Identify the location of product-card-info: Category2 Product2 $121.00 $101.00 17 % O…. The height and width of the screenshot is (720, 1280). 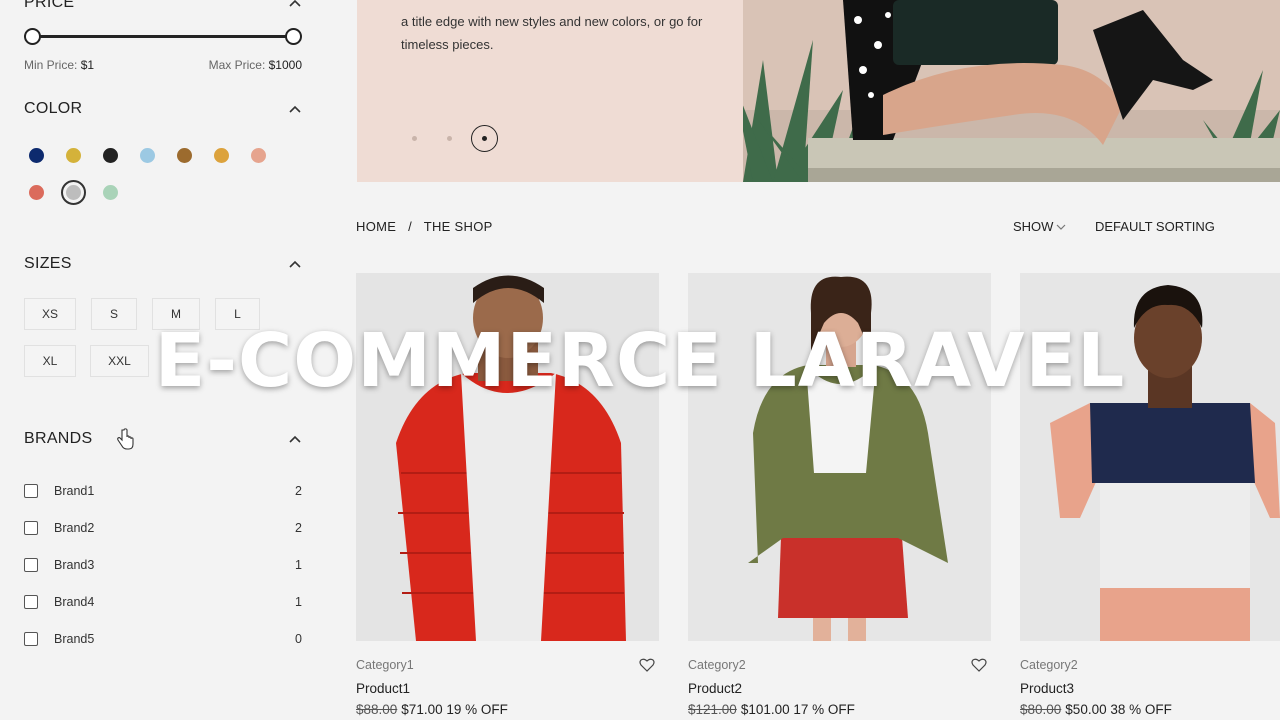
(839, 687).